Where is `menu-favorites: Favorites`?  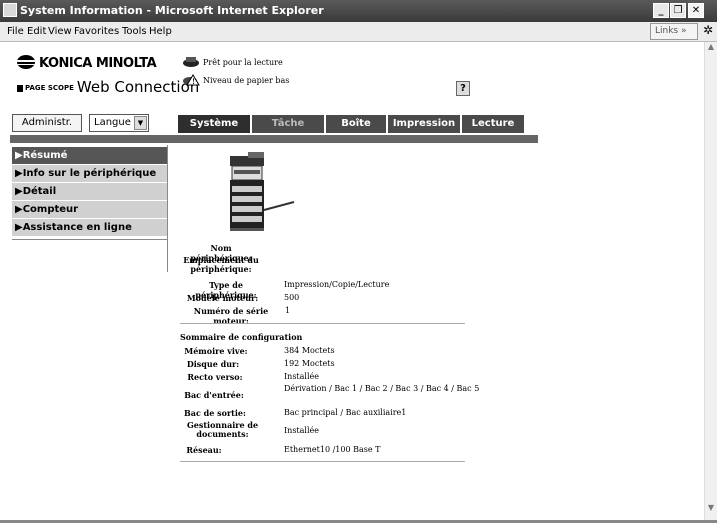
menu-favorites: Favorites is located at coordinates (96, 31).